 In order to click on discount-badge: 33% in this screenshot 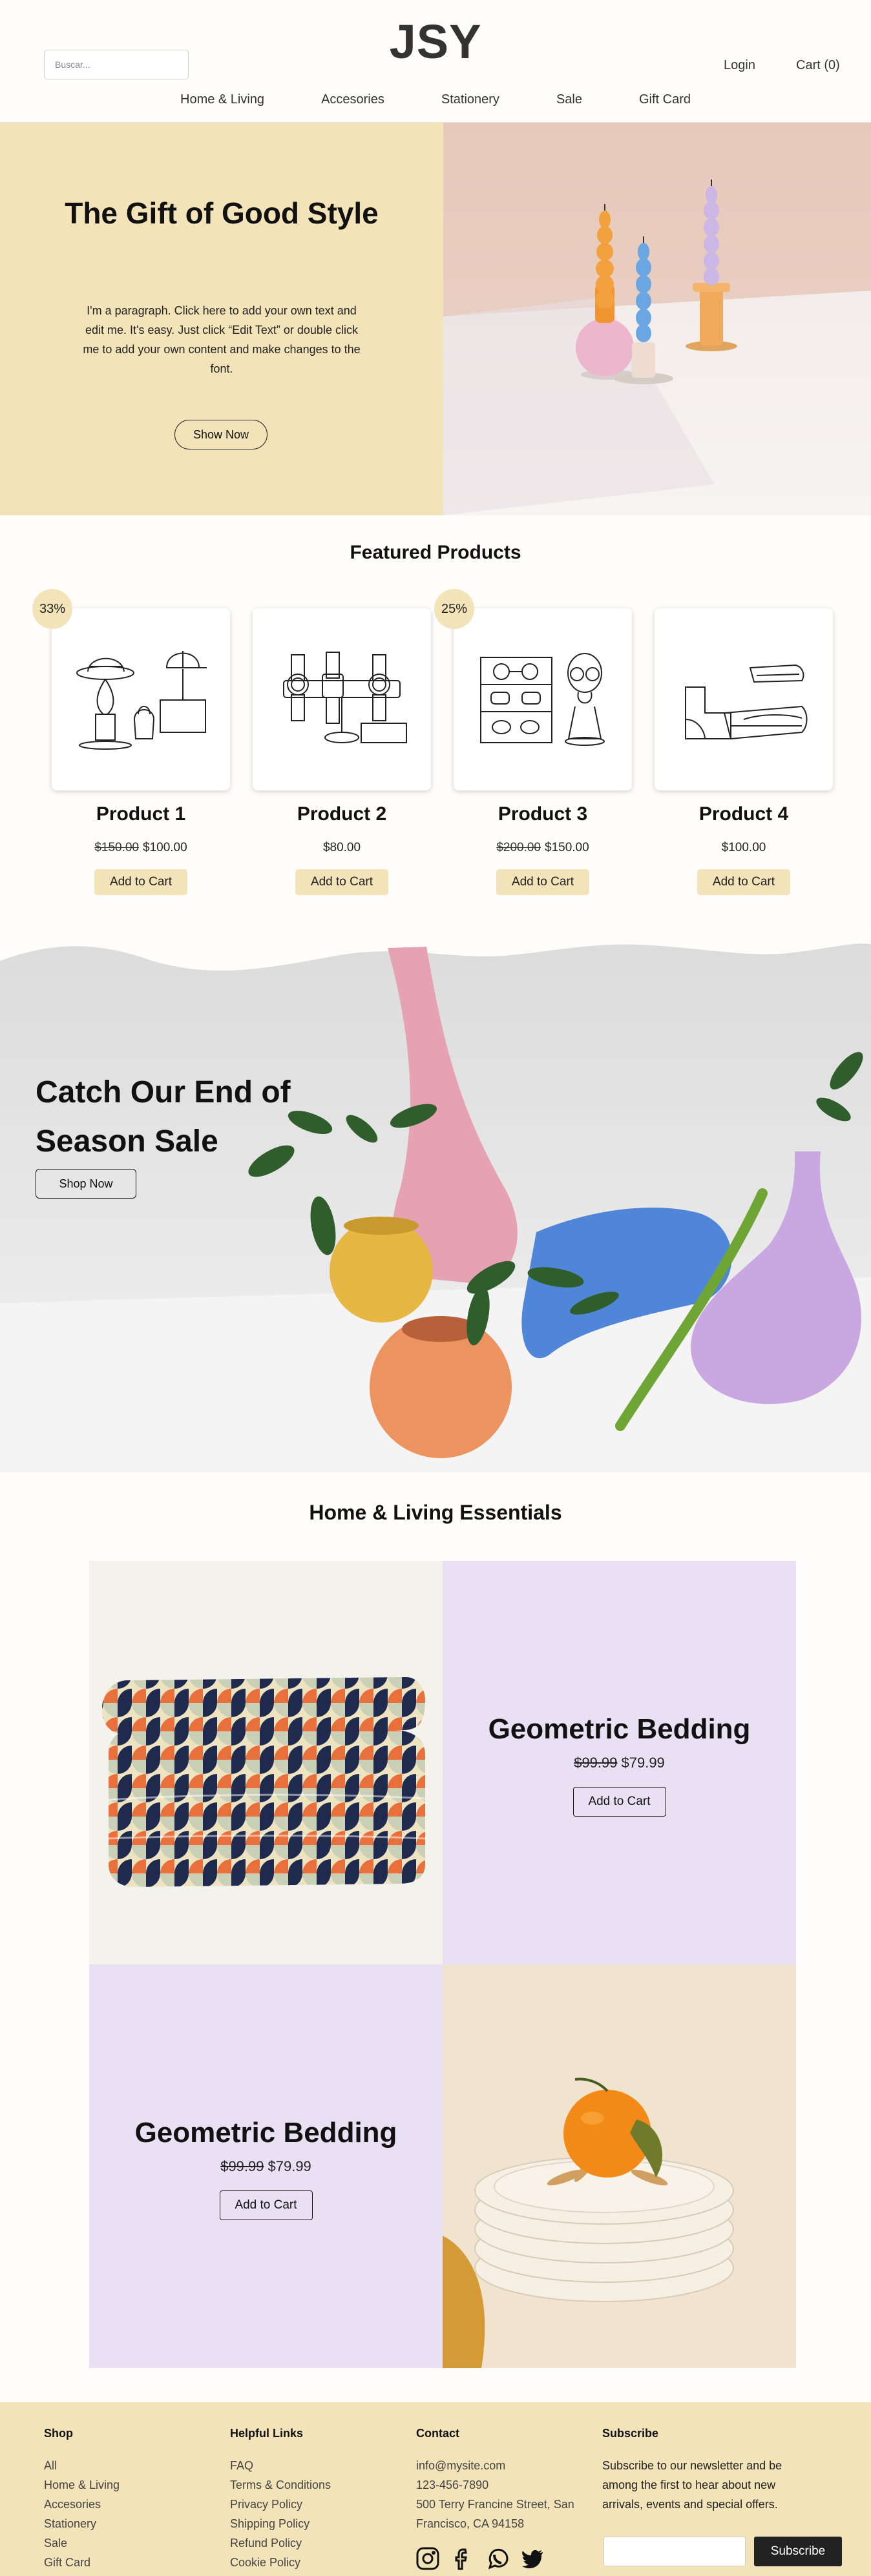, I will do `click(52, 609)`.